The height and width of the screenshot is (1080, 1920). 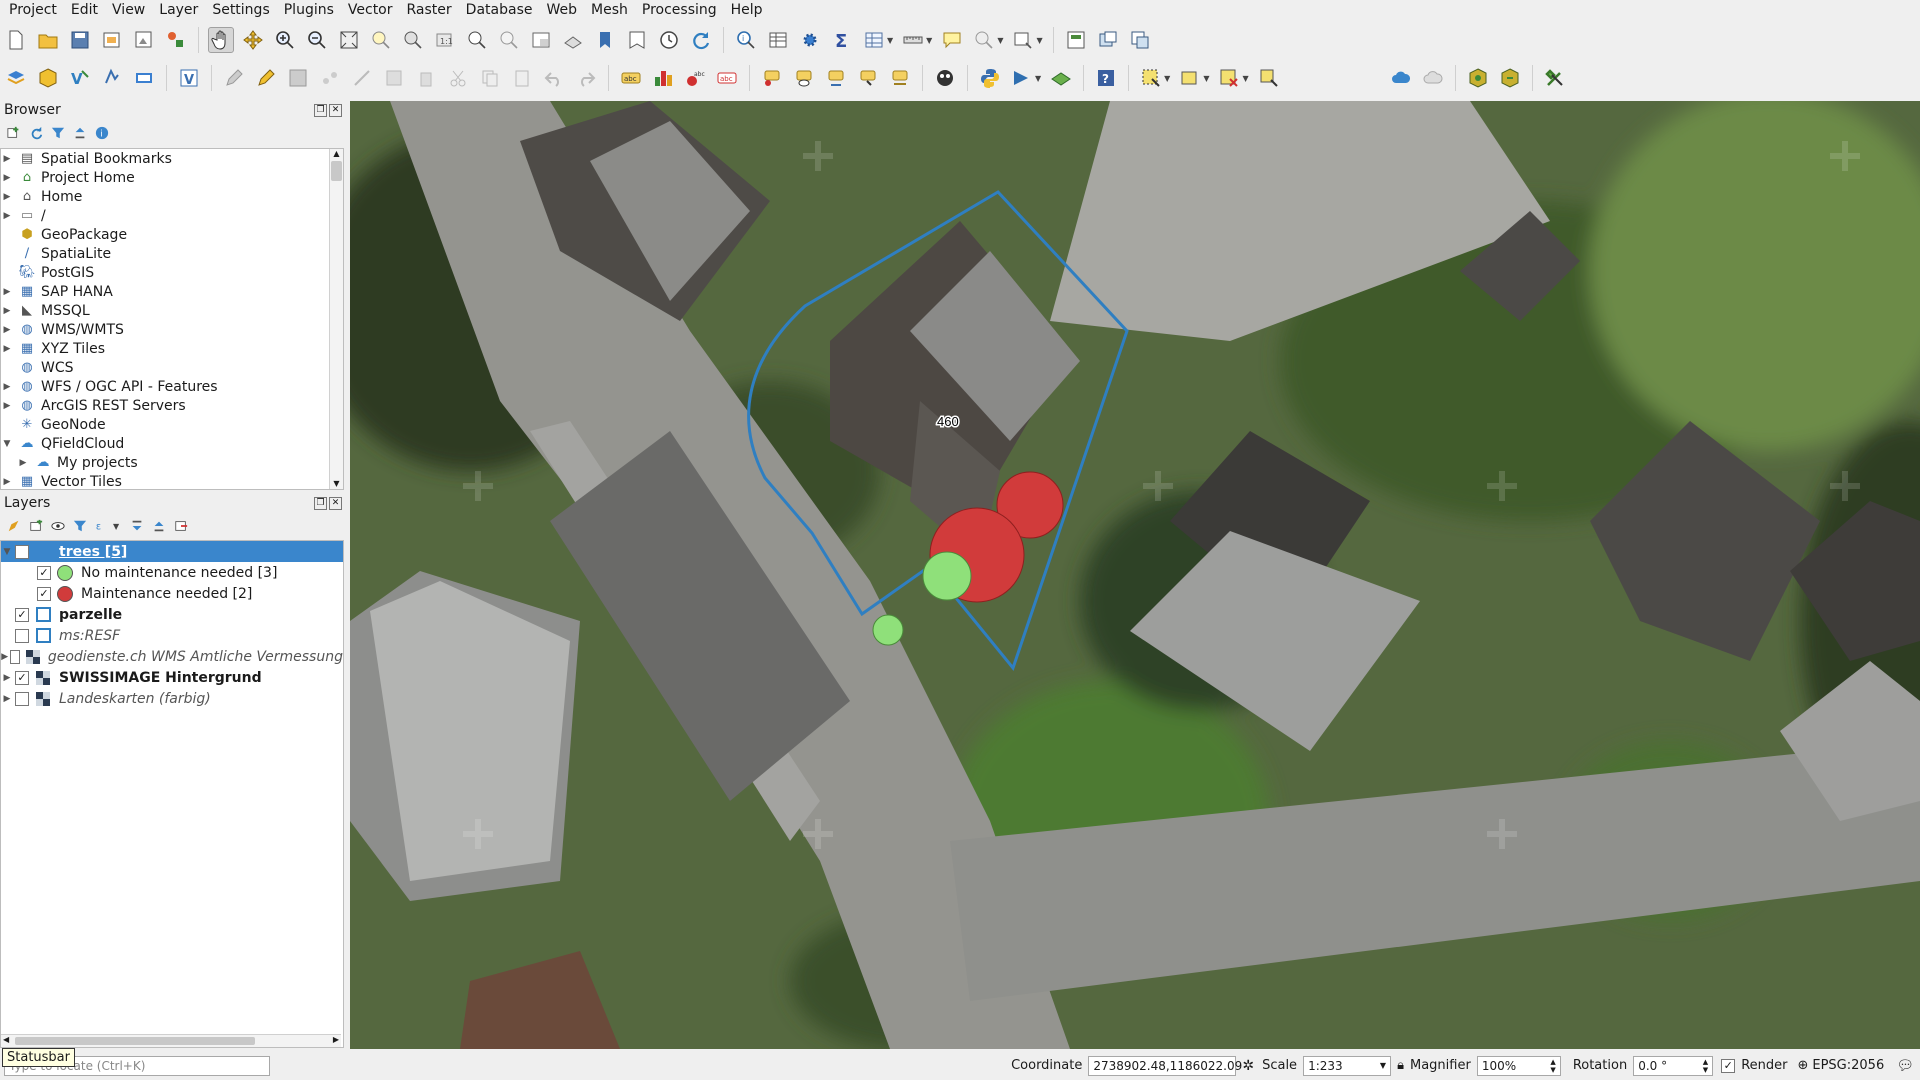 What do you see at coordinates (112, 40) in the screenshot?
I see `new-print-layout-button` at bounding box center [112, 40].